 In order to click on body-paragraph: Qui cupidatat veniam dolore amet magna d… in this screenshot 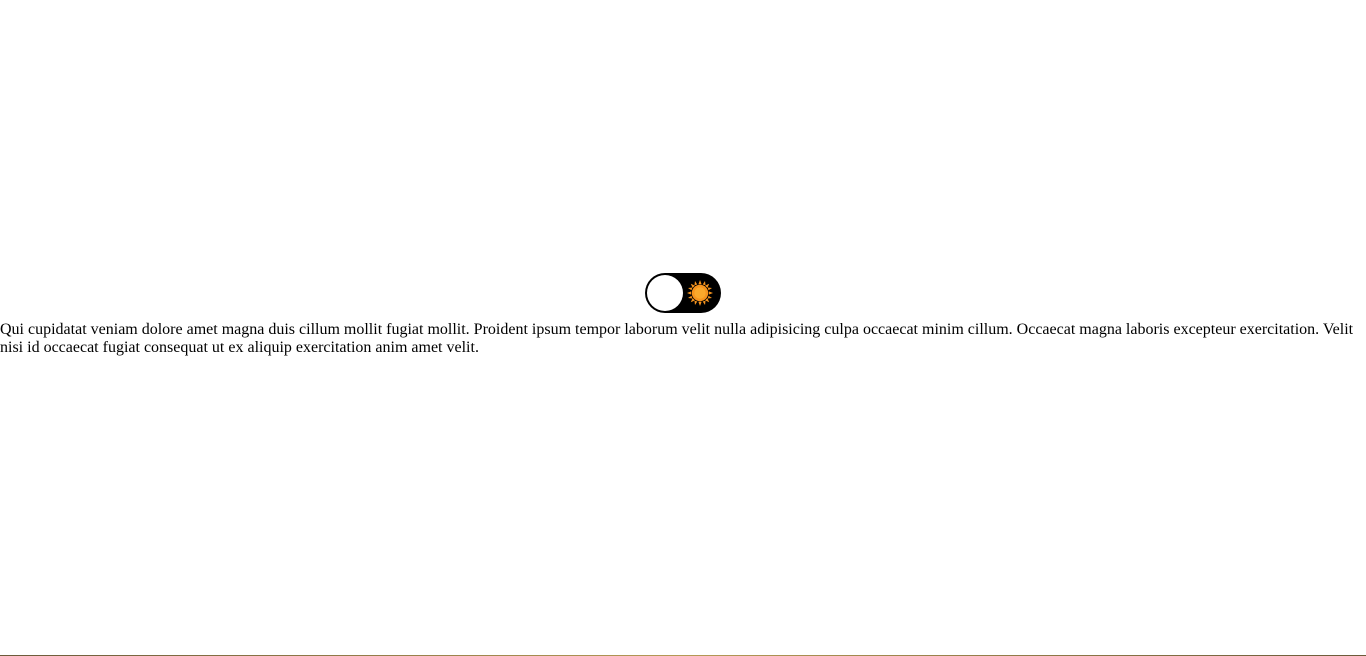, I will do `click(677, 338)`.